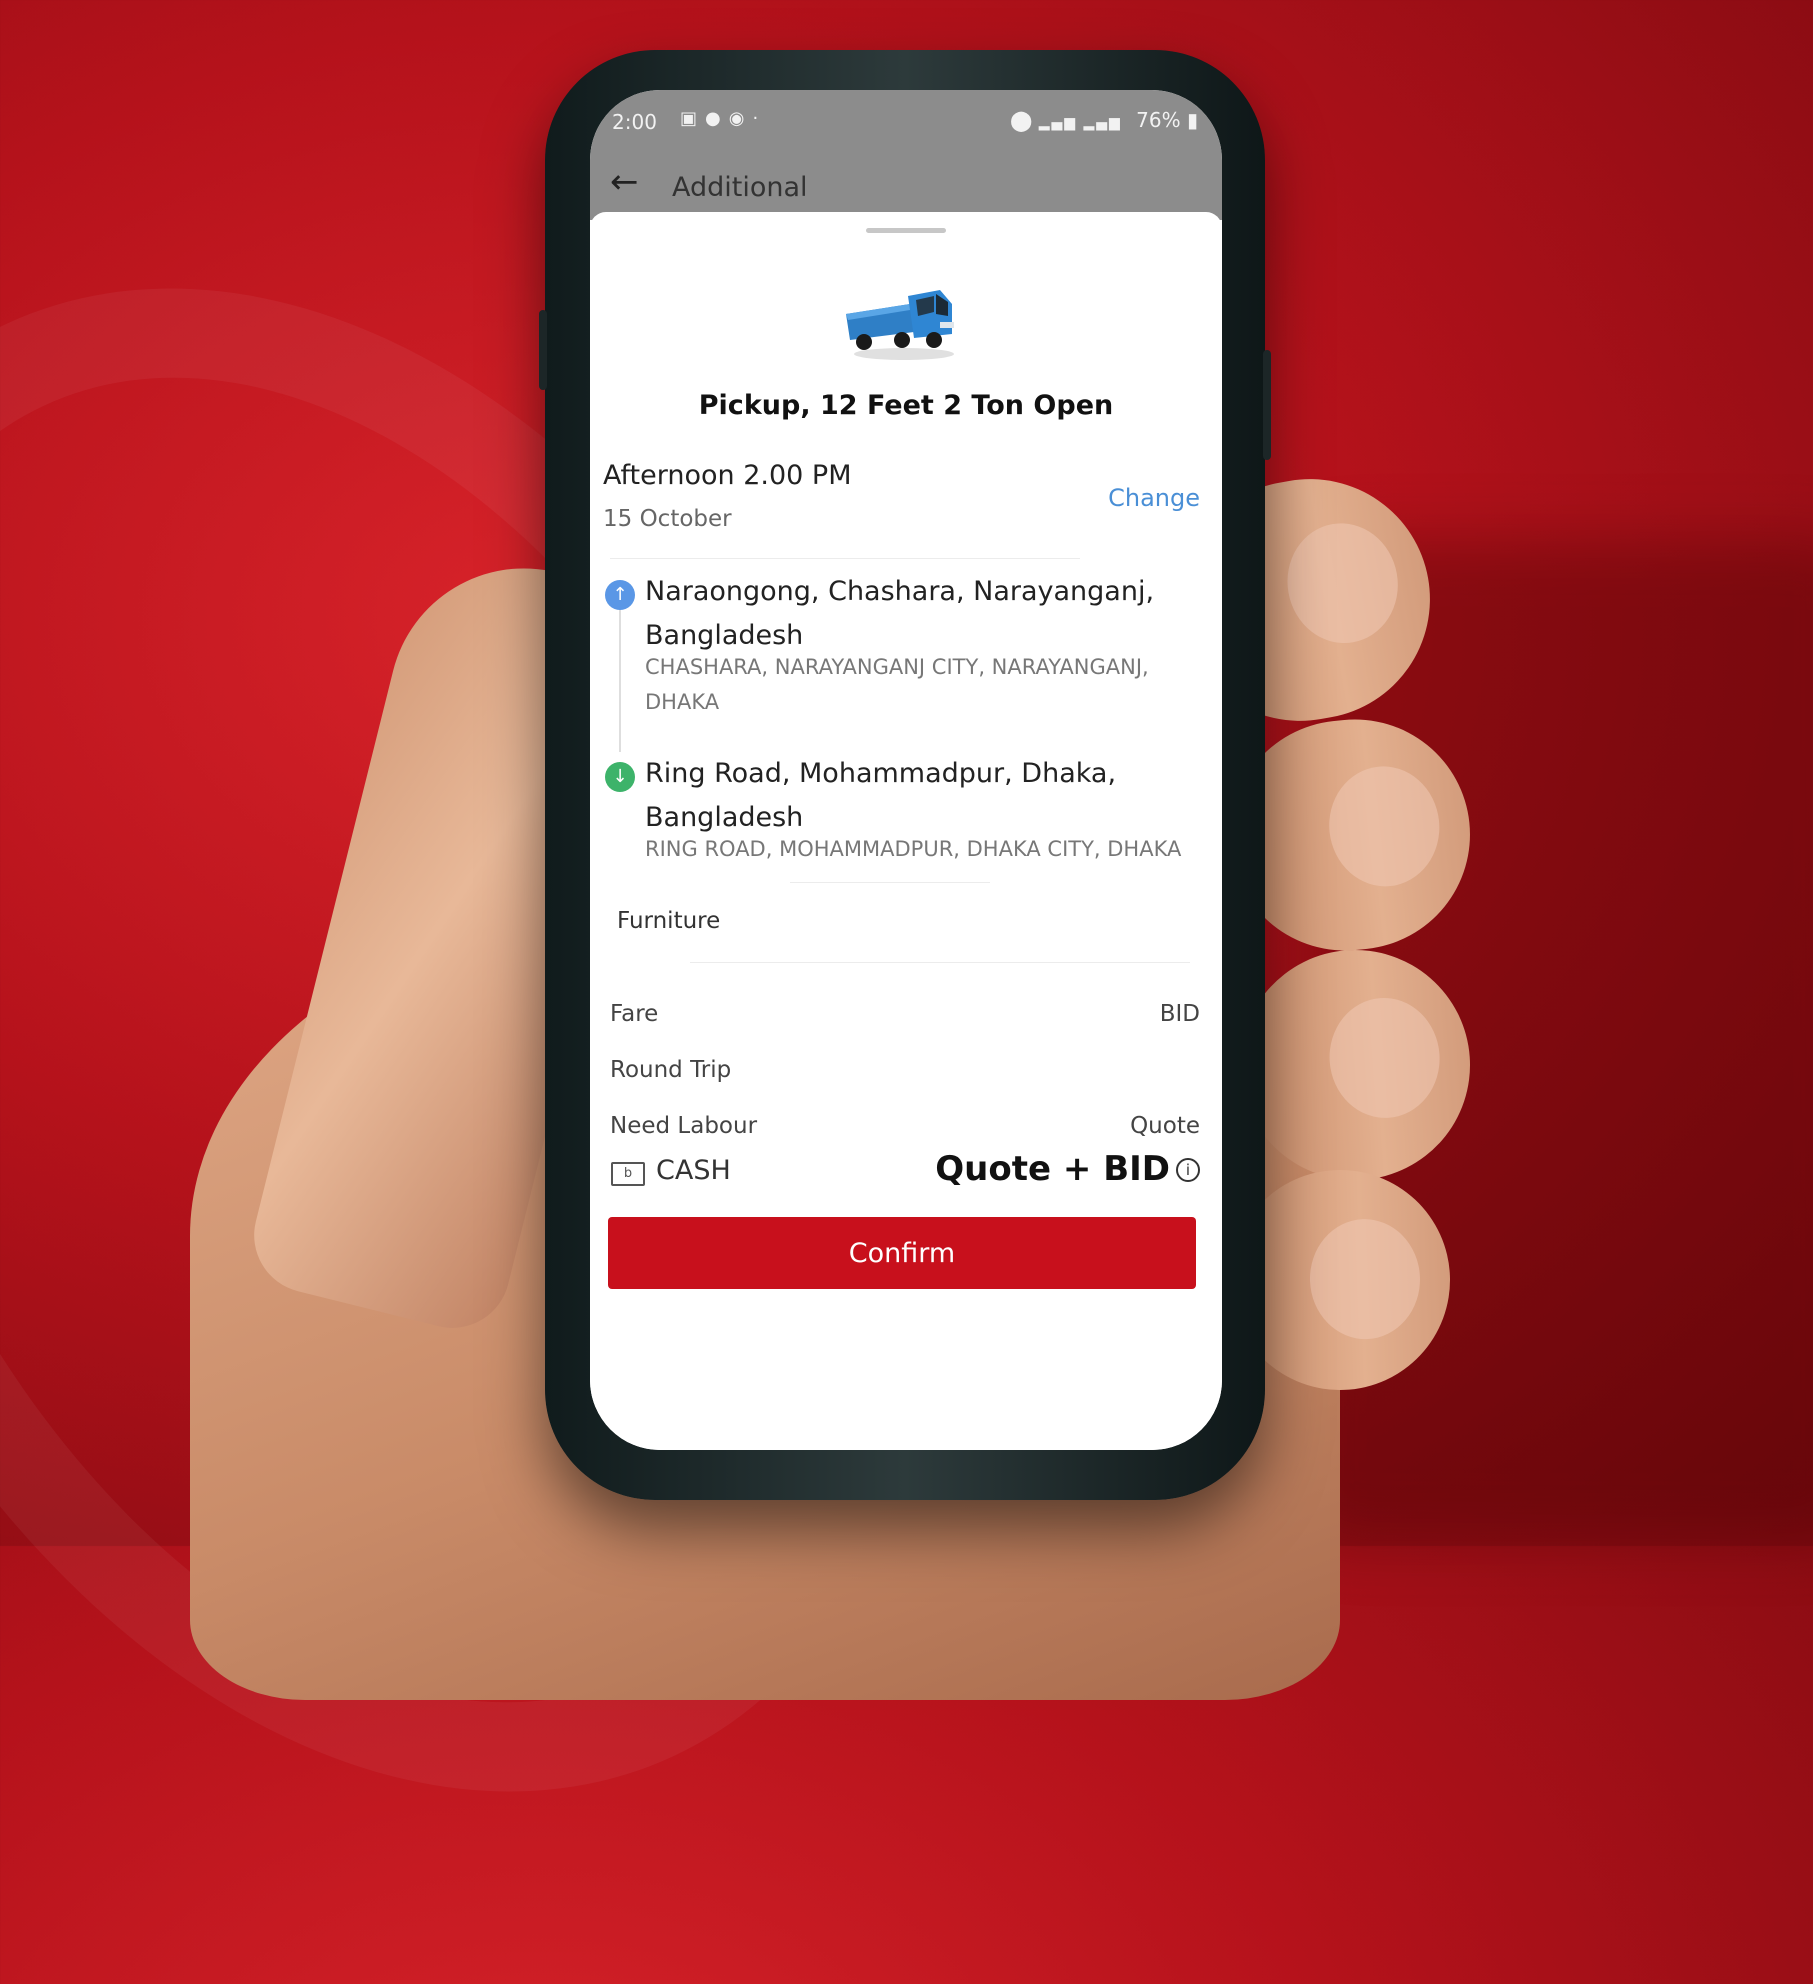  Describe the element at coordinates (628, 1174) in the screenshot. I see `cash-icon: b` at that location.